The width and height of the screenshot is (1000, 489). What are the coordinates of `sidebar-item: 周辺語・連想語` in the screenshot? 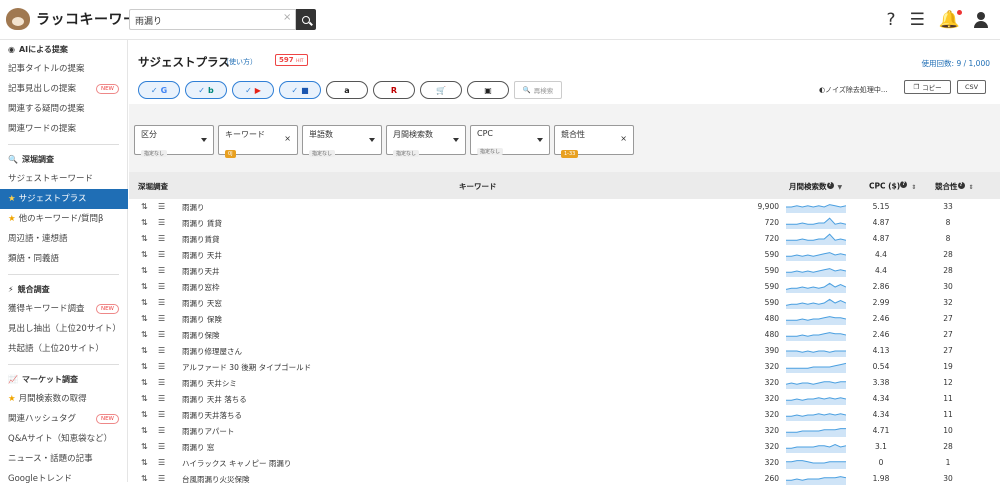 It's located at (63, 239).